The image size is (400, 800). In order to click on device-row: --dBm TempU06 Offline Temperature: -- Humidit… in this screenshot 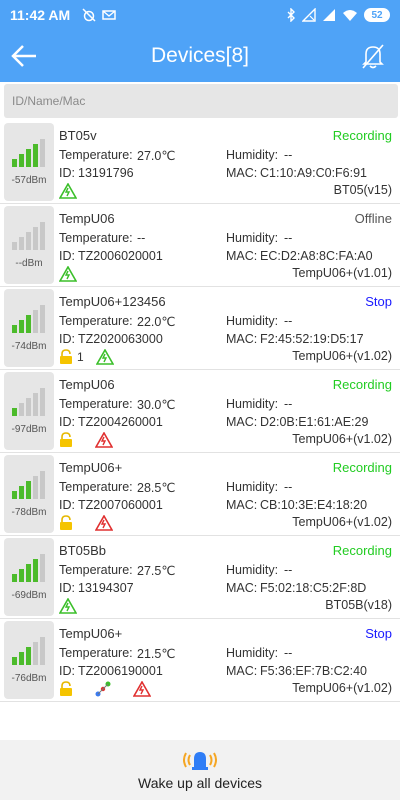, I will do `click(200, 245)`.